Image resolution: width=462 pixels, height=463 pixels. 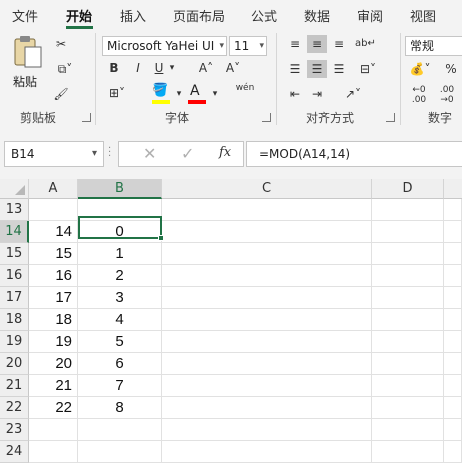 I want to click on column-header-d: D, so click(x=408, y=189).